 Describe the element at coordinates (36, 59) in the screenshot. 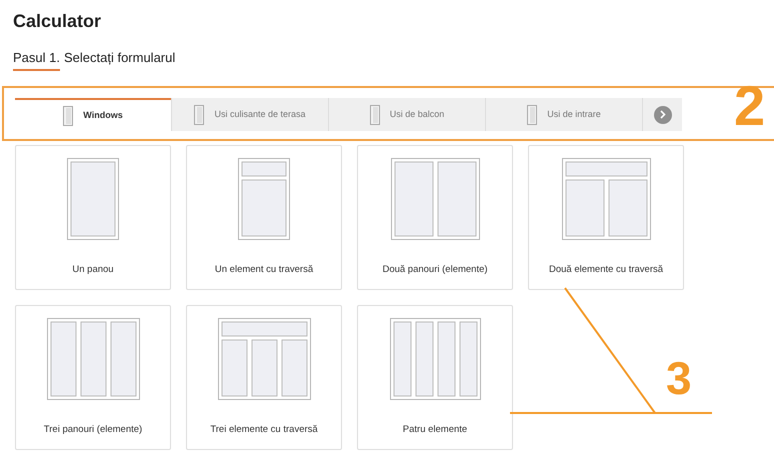

I see `step-number: Pasul 1.` at that location.